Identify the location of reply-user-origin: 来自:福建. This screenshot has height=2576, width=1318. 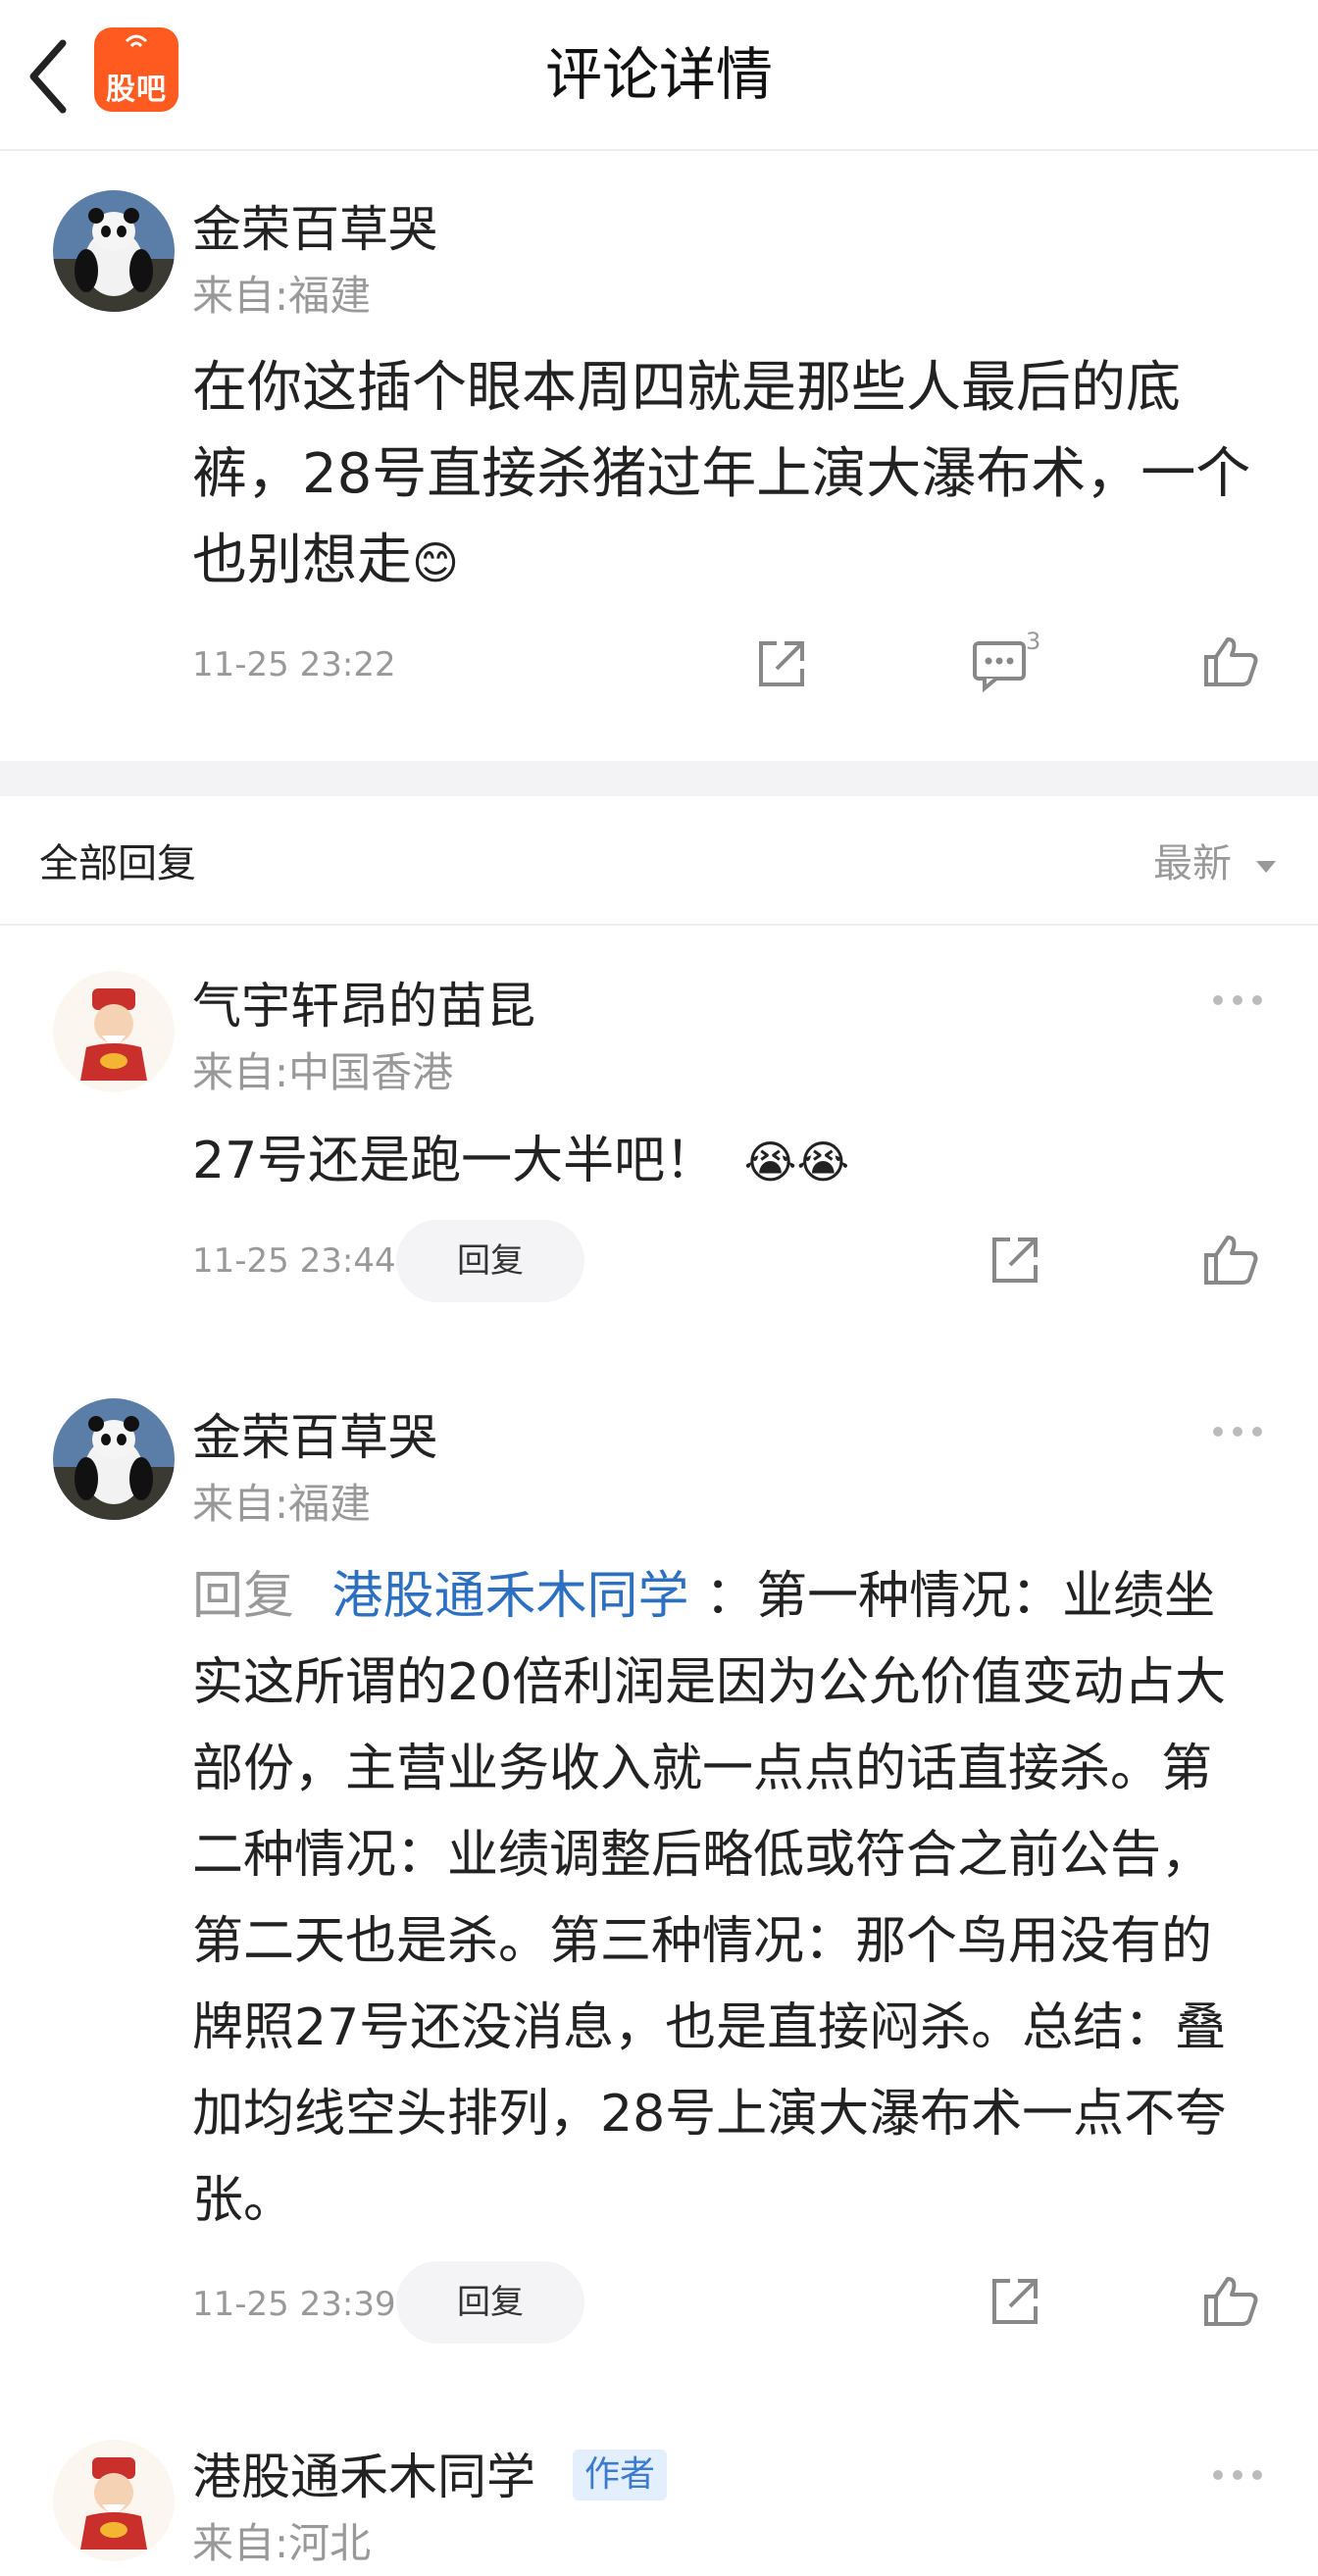
(282, 1504).